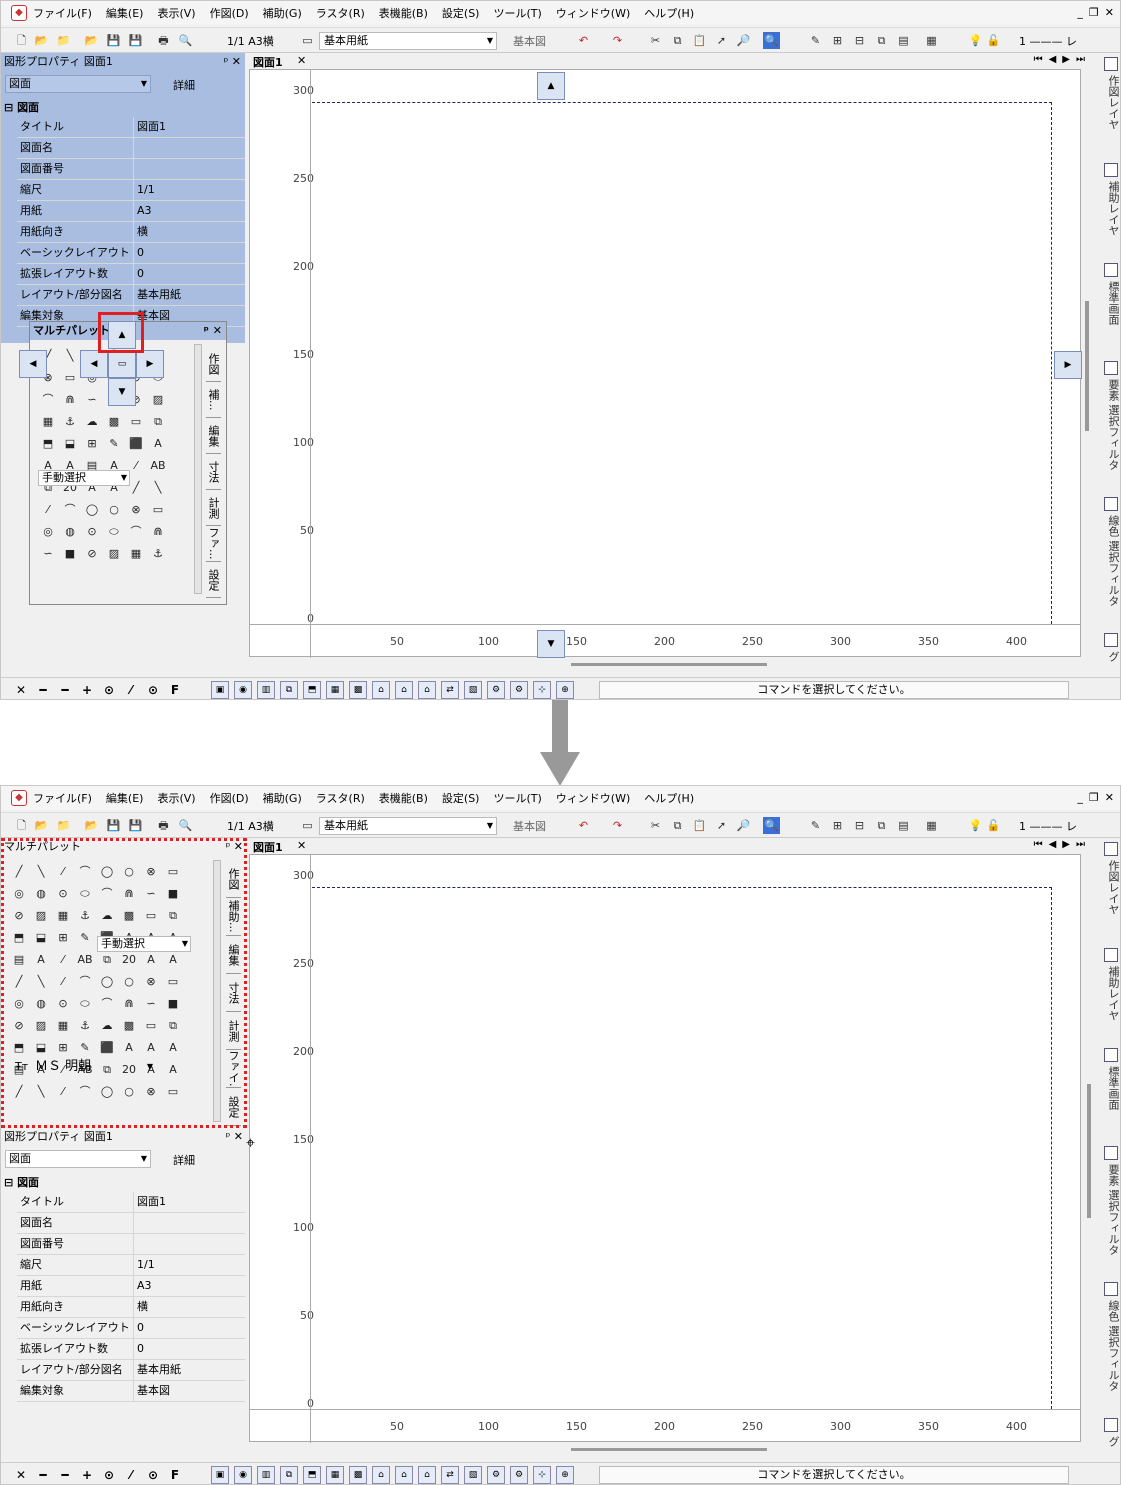  What do you see at coordinates (1110, 102) in the screenshot?
I see `right-tab: 作図レイヤ` at bounding box center [1110, 102].